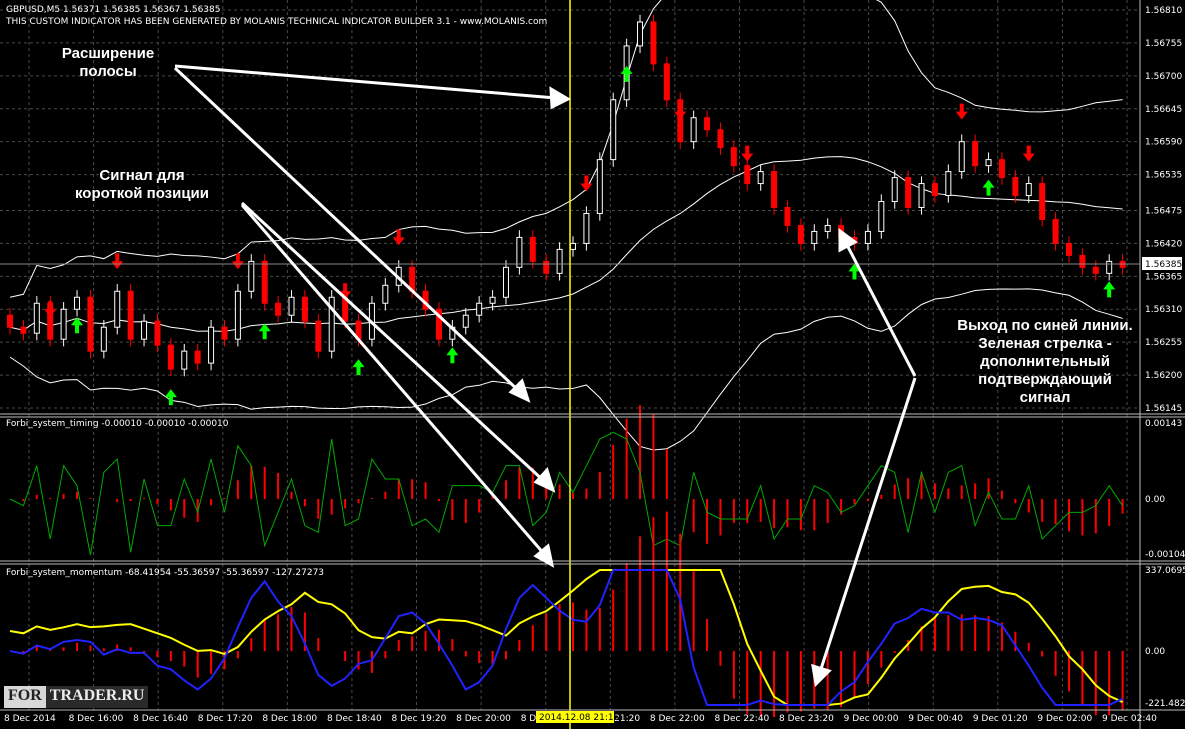 This screenshot has height=729, width=1185. I want to click on price-tick-label: 1.56535, so click(1163, 176).